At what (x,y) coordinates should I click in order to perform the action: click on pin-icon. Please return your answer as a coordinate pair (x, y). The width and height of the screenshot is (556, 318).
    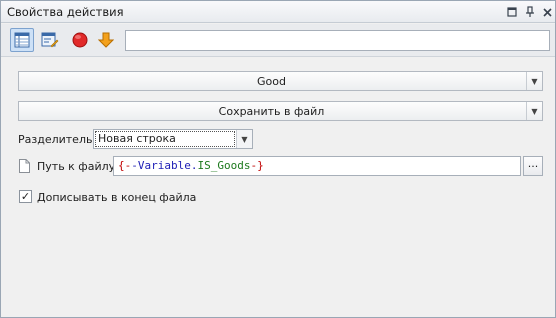
    Looking at the image, I should click on (530, 11).